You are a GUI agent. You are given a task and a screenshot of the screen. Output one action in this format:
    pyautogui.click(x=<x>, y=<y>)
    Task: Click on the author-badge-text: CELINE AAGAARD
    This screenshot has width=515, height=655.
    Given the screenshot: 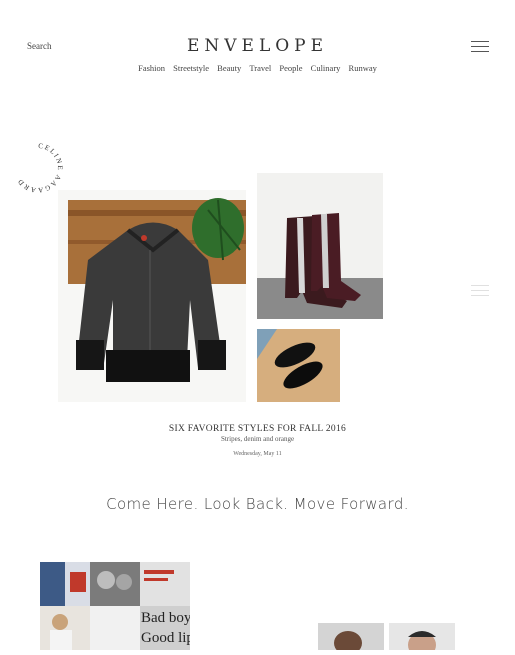 What is the action you would take?
    pyautogui.click(x=39, y=168)
    